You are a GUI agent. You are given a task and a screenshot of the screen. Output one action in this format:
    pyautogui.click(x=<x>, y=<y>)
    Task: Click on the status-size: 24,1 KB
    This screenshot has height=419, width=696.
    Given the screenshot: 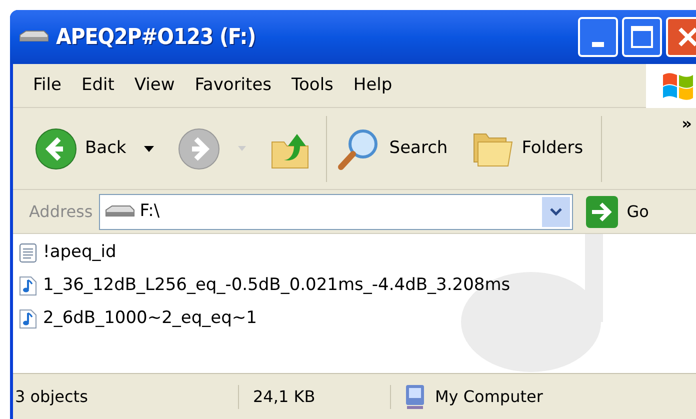 What is the action you would take?
    pyautogui.click(x=315, y=396)
    